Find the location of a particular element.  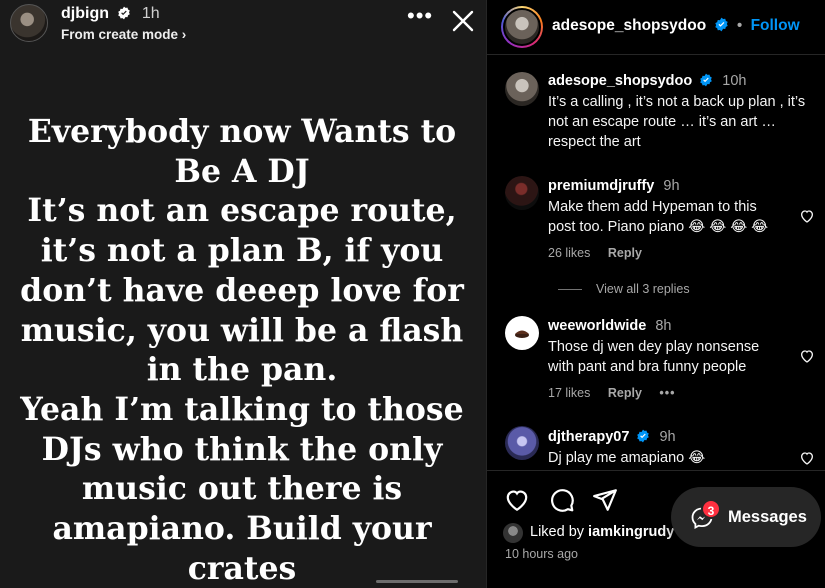

view-replies-button: View all 3 replies is located at coordinates (624, 289).